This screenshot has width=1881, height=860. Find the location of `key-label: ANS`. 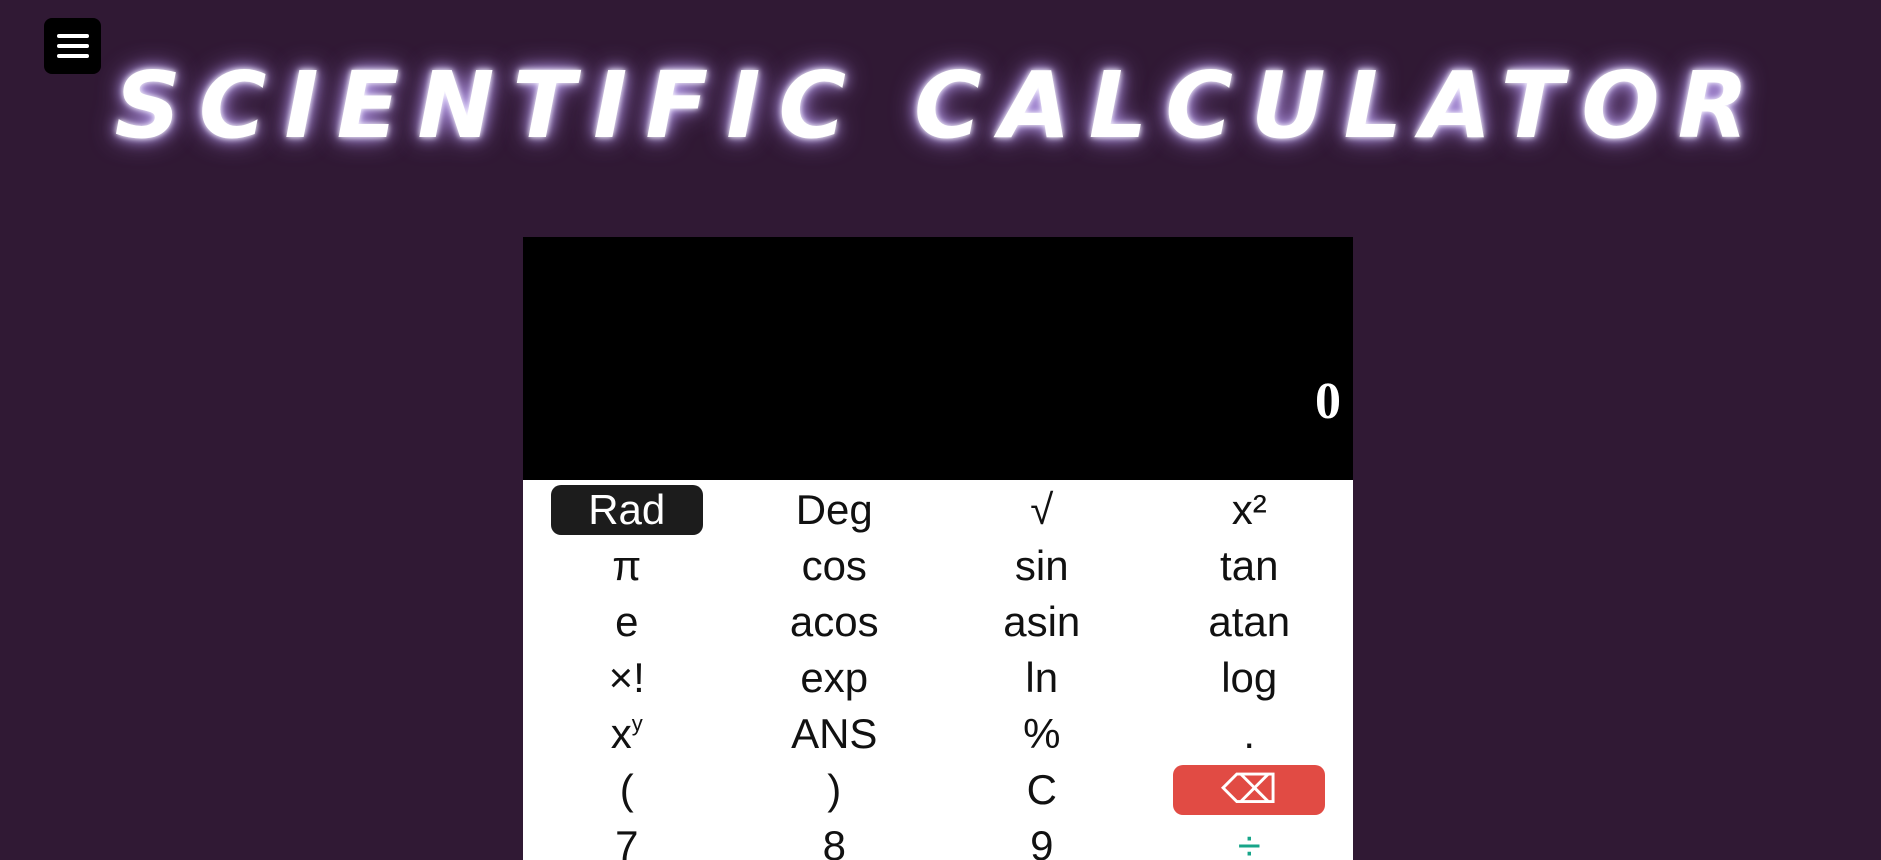

key-label: ANS is located at coordinates (834, 733).